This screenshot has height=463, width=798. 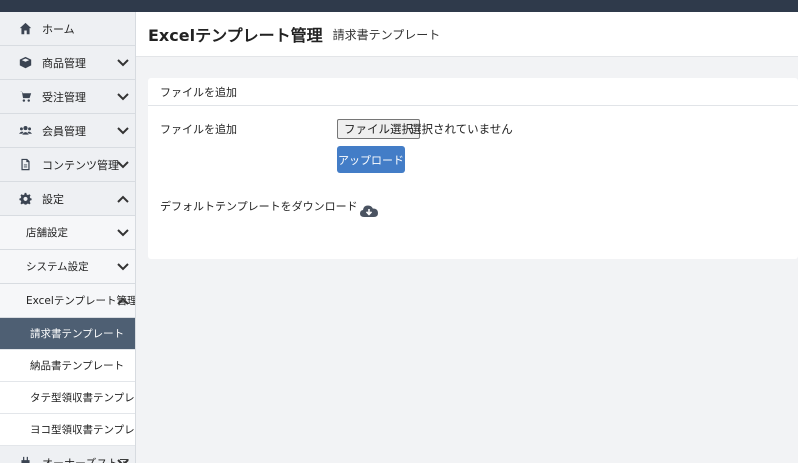 What do you see at coordinates (25, 459) in the screenshot?
I see `plug-icon` at bounding box center [25, 459].